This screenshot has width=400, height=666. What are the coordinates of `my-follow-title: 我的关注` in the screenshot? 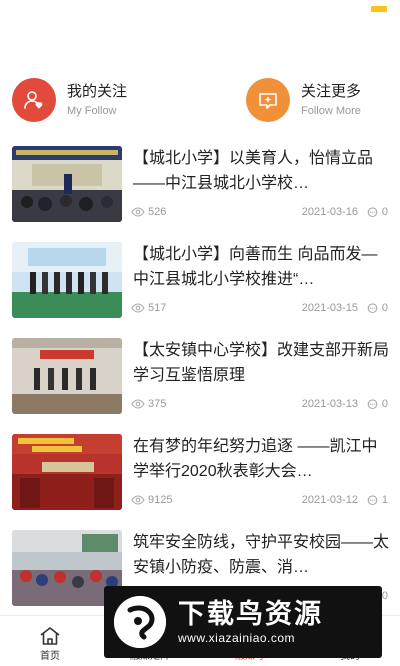 It's located at (97, 91).